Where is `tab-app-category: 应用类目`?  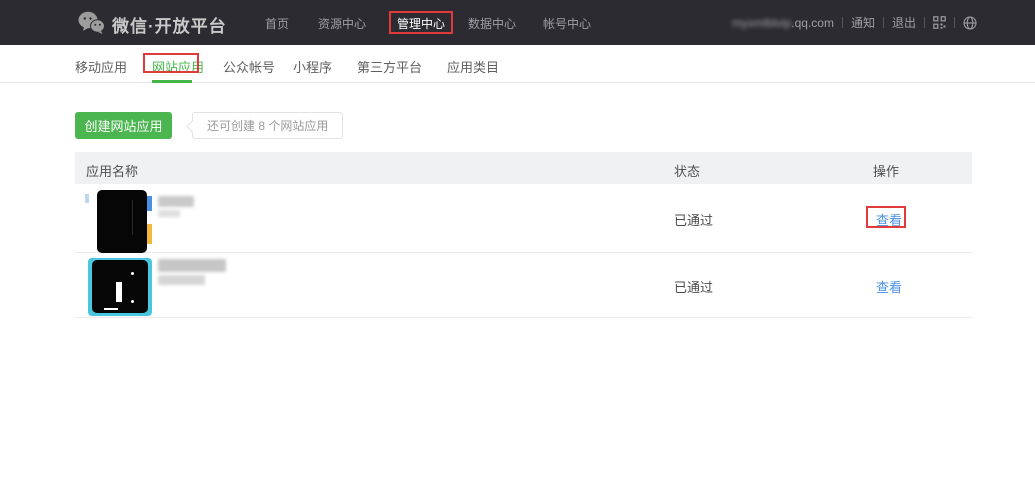 tab-app-category: 应用类目 is located at coordinates (473, 66).